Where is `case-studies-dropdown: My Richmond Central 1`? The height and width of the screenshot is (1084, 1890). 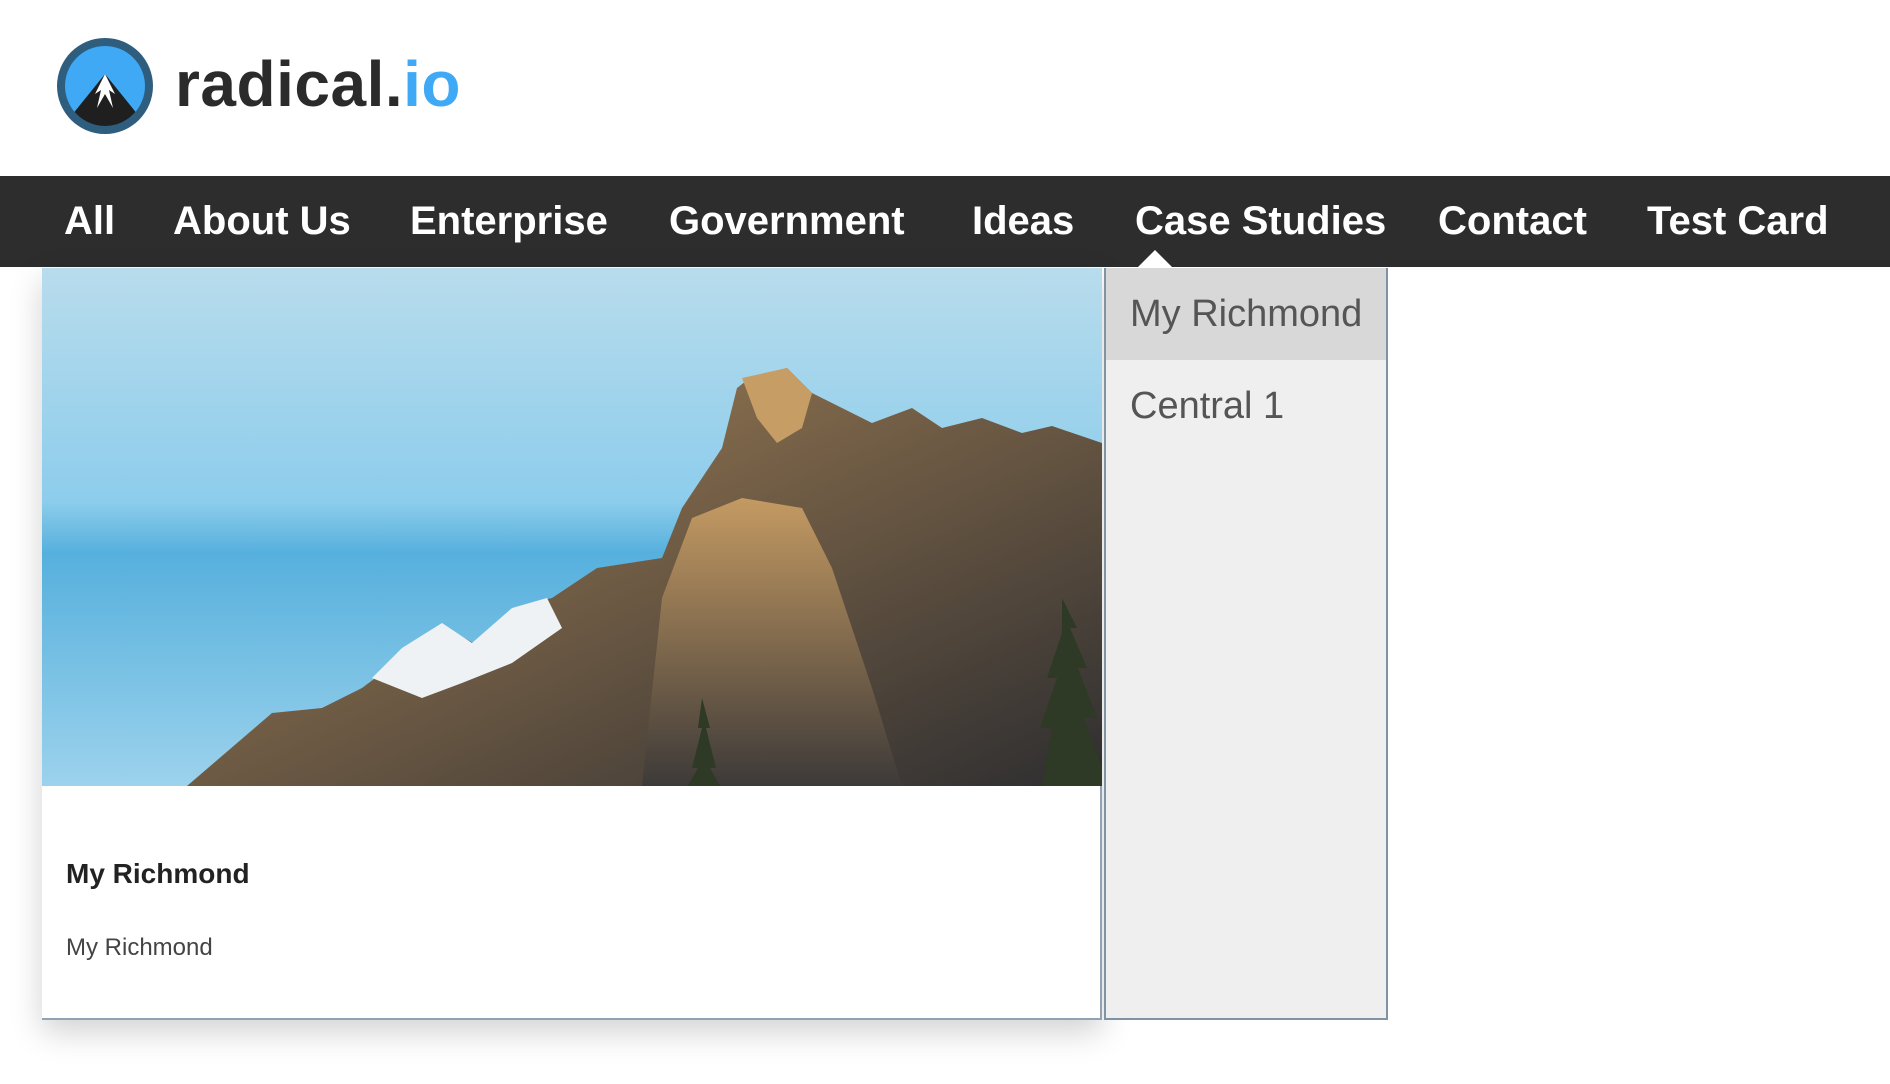
case-studies-dropdown: My Richmond Central 1 is located at coordinates (1246, 644).